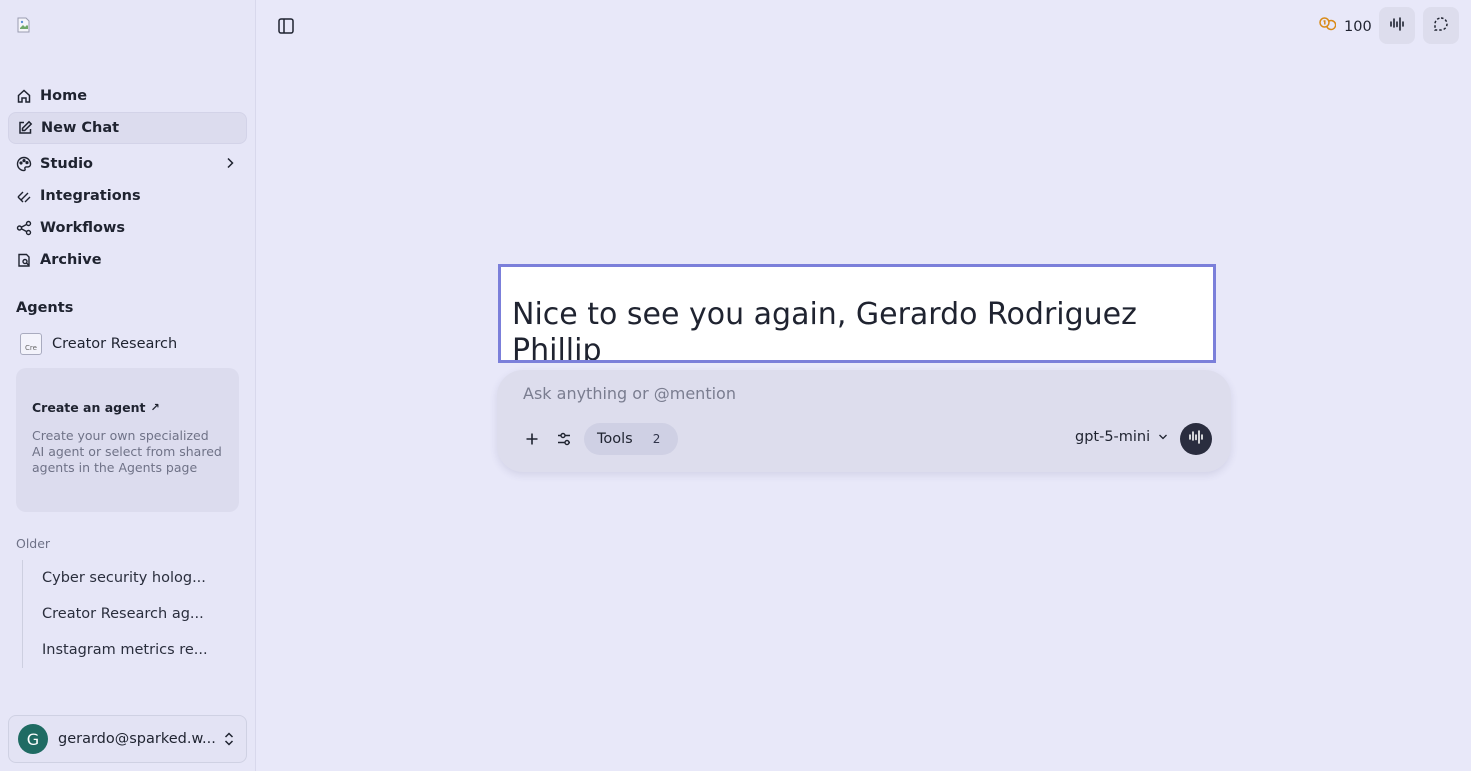 The height and width of the screenshot is (771, 1471). What do you see at coordinates (24, 196) in the screenshot?
I see `integrations-icon` at bounding box center [24, 196].